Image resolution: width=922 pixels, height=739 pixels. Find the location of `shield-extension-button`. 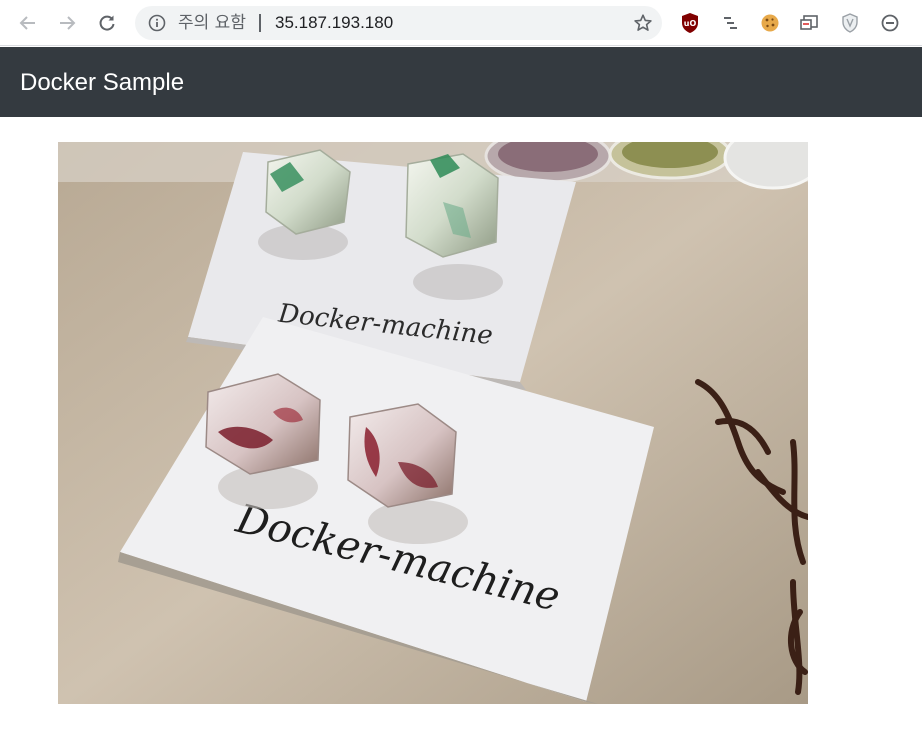

shield-extension-button is located at coordinates (850, 23).